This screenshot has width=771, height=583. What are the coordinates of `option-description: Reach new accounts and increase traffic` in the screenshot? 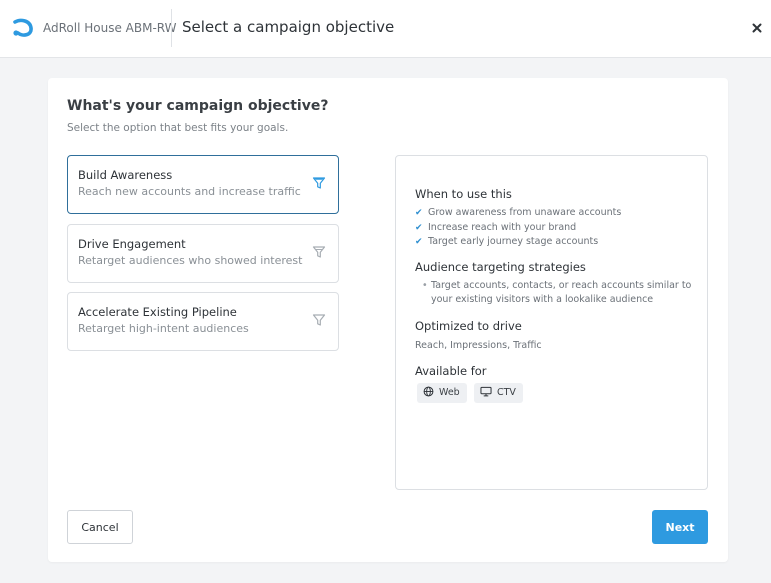 It's located at (189, 191).